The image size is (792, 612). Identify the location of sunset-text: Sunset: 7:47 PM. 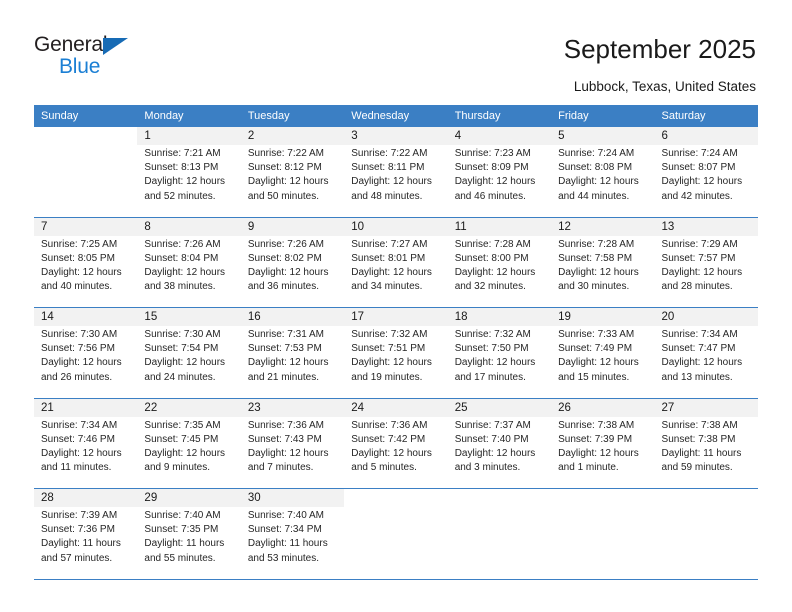
(698, 349).